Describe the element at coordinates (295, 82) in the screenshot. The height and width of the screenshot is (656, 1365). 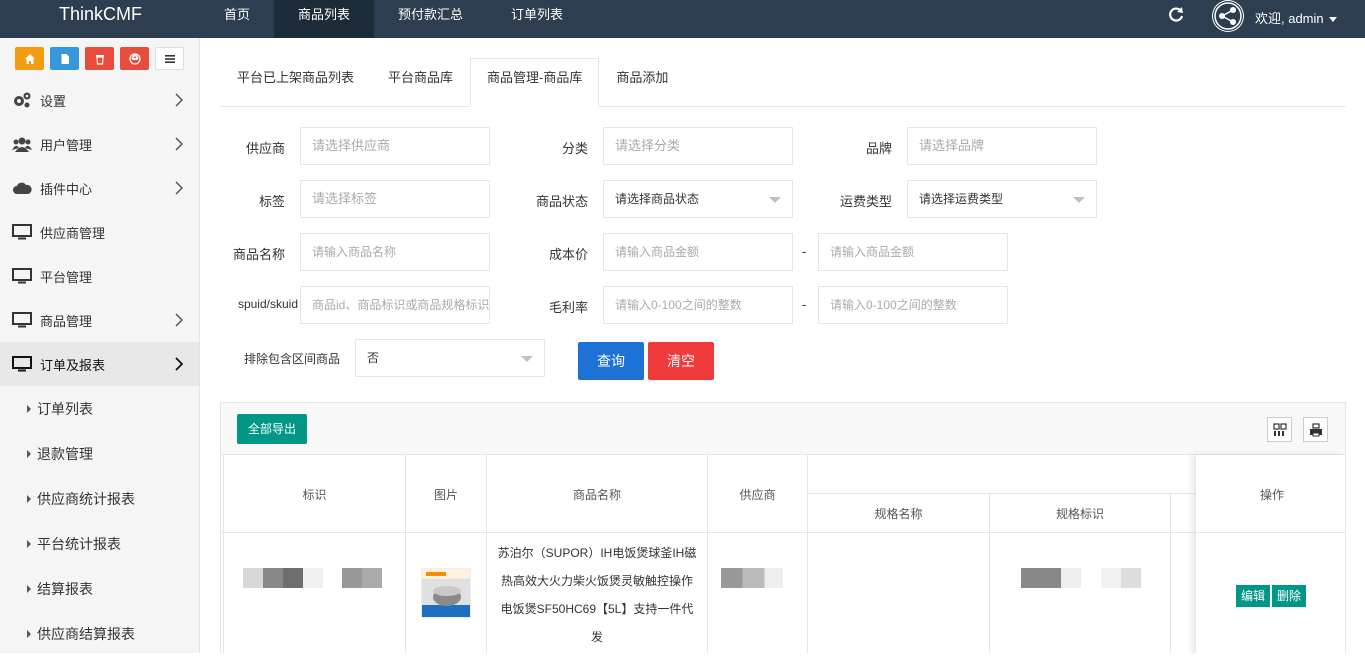
I see `tab-platform-listed: 平台已上架商品列表` at that location.